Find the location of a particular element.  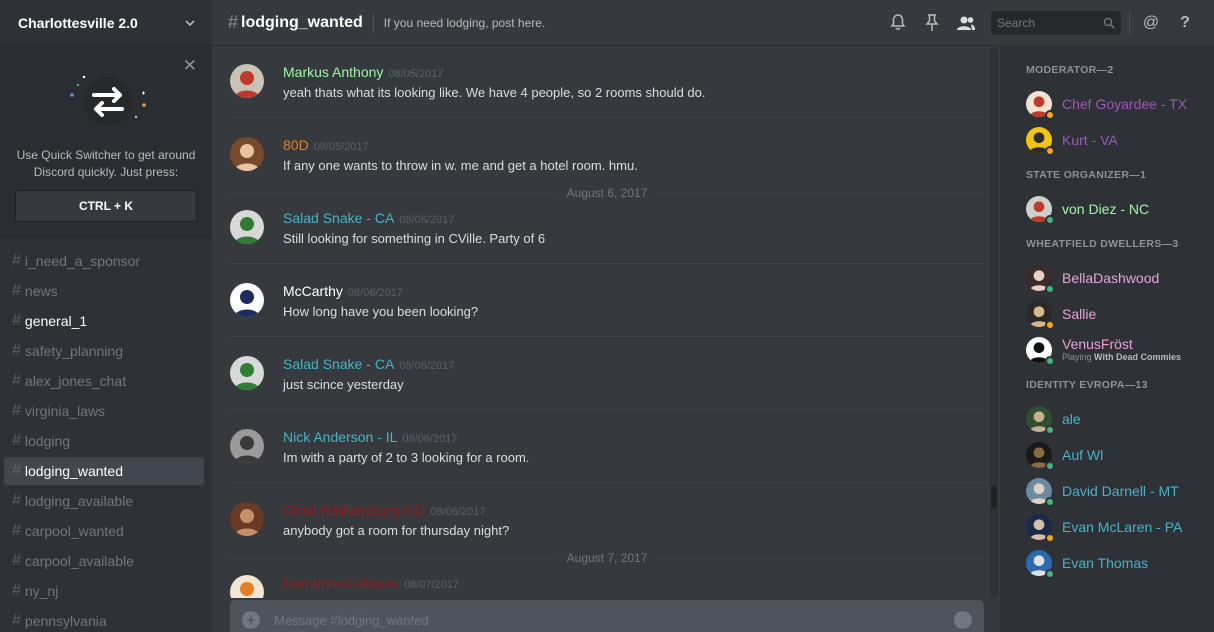

channel-item-lodging-wanted: # lodging_wanted is located at coordinates (104, 471).